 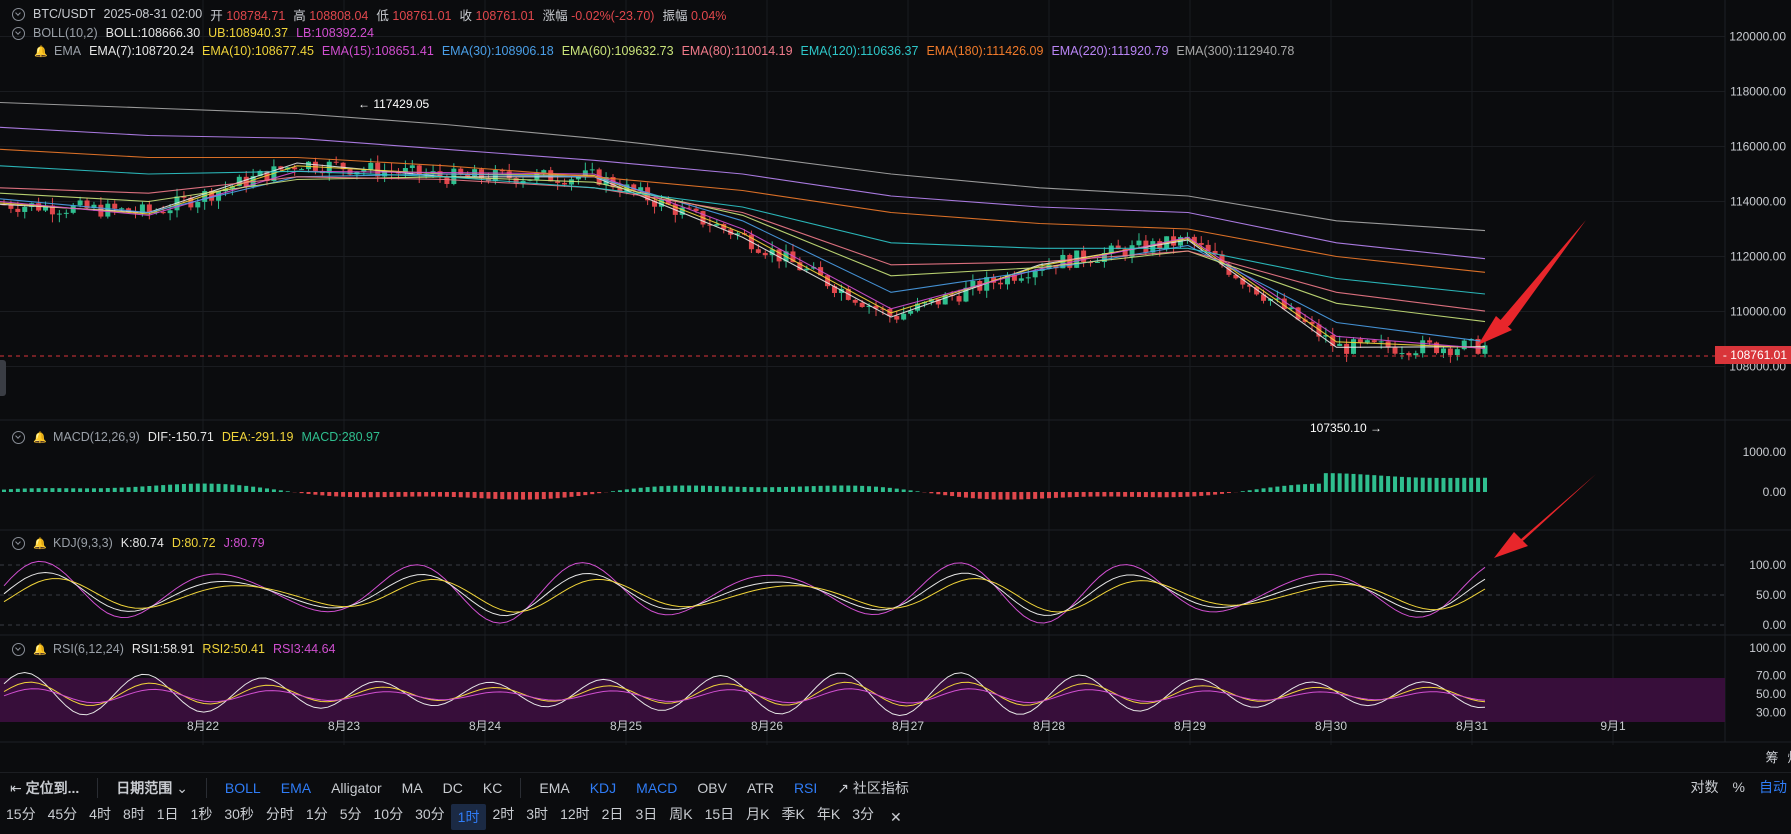 What do you see at coordinates (760, 788) in the screenshot?
I see `sub-indicator-atr: ATR` at bounding box center [760, 788].